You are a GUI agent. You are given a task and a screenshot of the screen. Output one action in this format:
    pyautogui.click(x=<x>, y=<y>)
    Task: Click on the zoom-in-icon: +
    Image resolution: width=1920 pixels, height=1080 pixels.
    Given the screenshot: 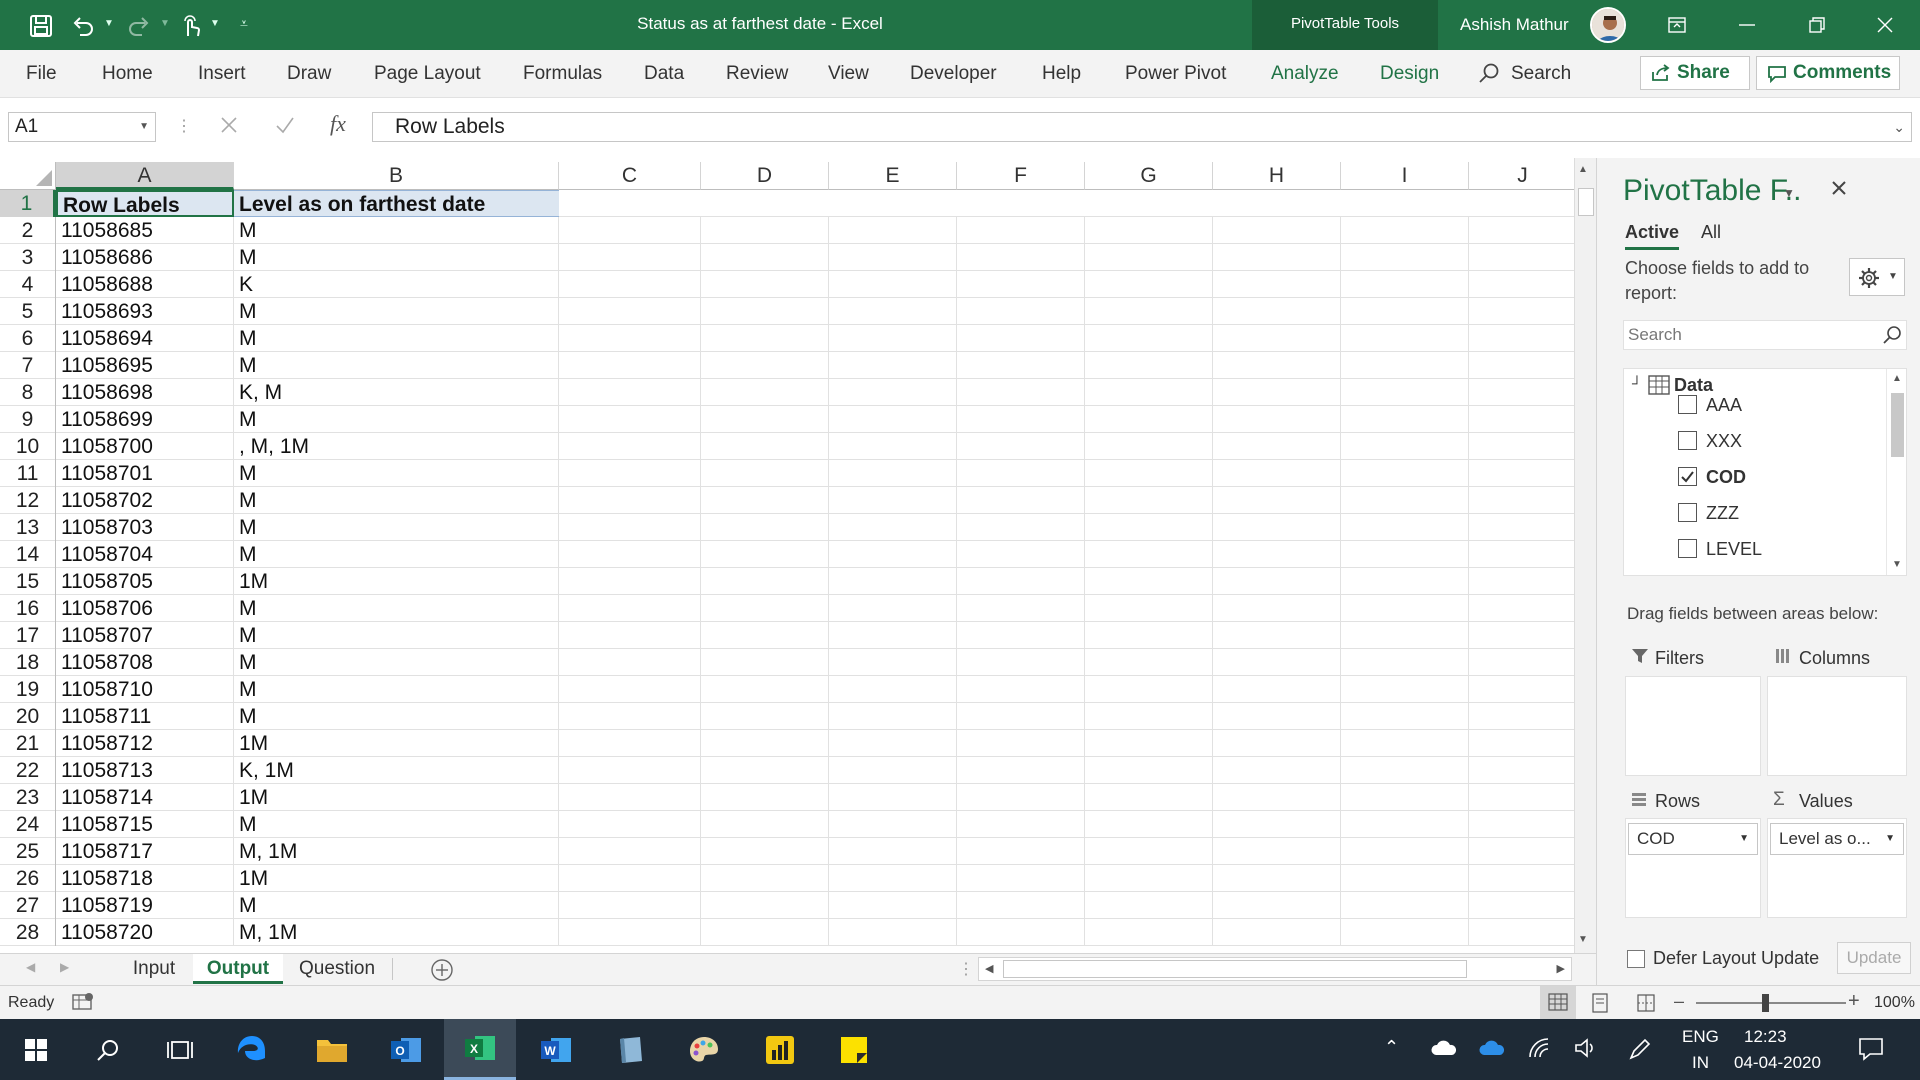 What is the action you would take?
    pyautogui.click(x=1854, y=1001)
    